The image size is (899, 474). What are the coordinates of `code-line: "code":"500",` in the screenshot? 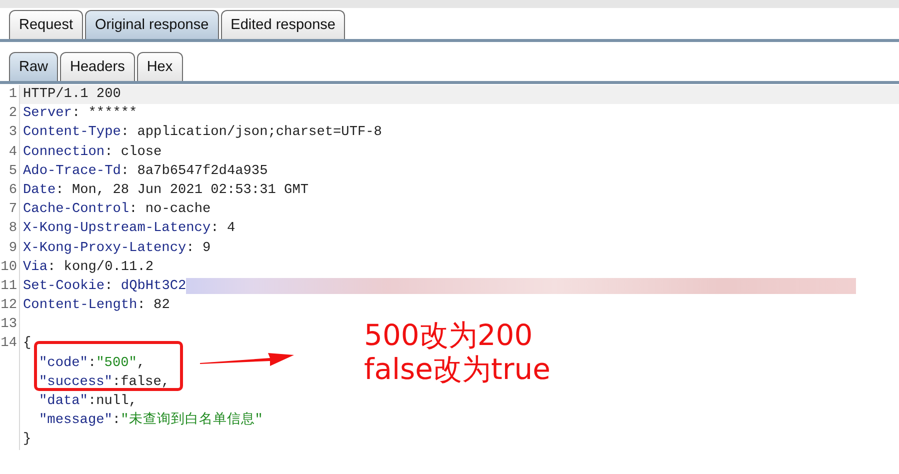 It's located at (92, 363).